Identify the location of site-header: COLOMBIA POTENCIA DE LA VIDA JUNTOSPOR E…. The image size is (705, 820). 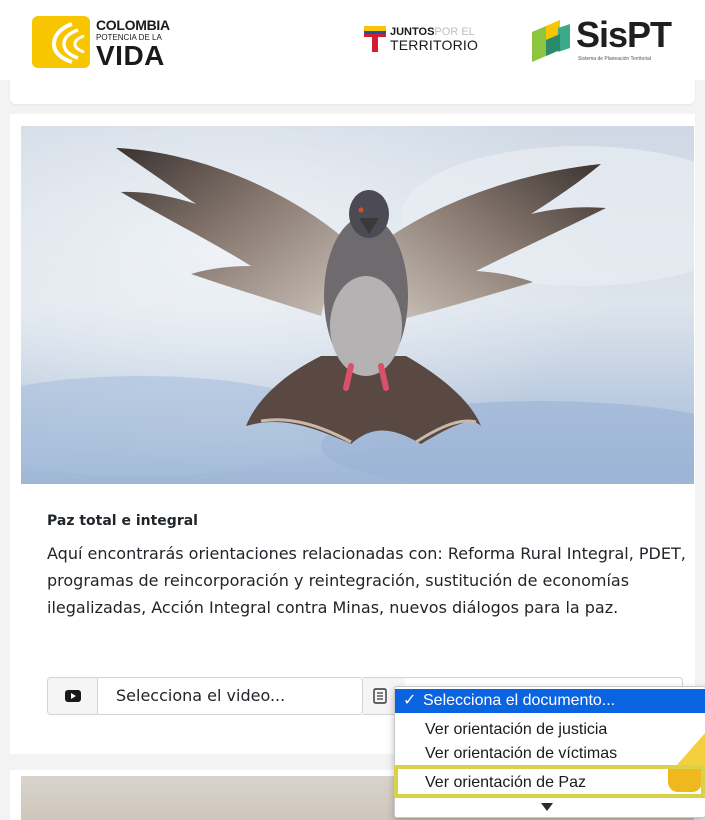
(352, 40).